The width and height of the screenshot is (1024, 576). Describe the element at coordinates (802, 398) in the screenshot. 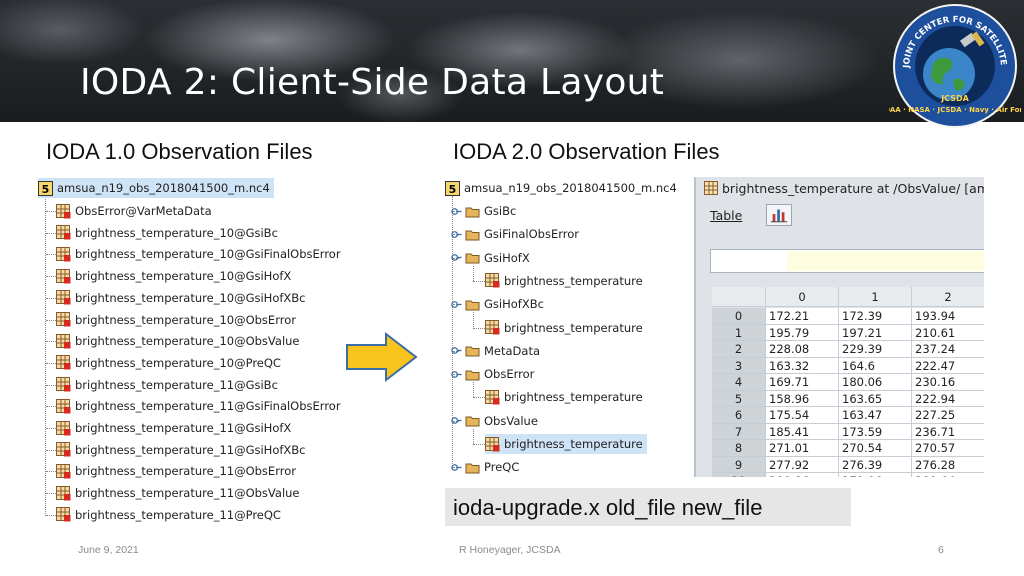

I see `table-cell: 158.96` at that location.